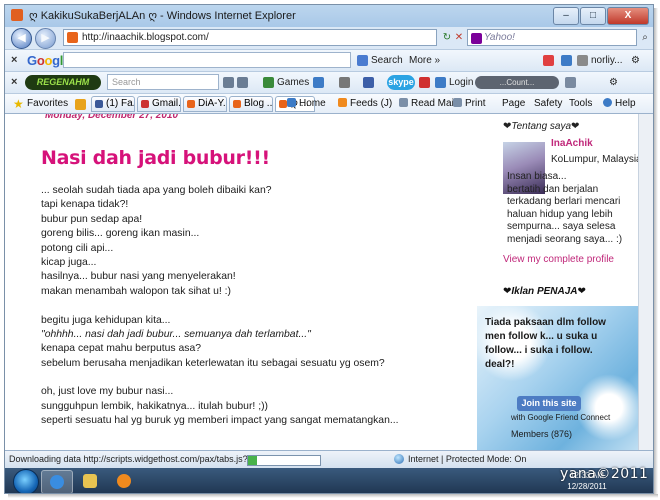  What do you see at coordinates (467, 459) in the screenshot?
I see `security-zone: Internet | Protected Mode: On` at bounding box center [467, 459].